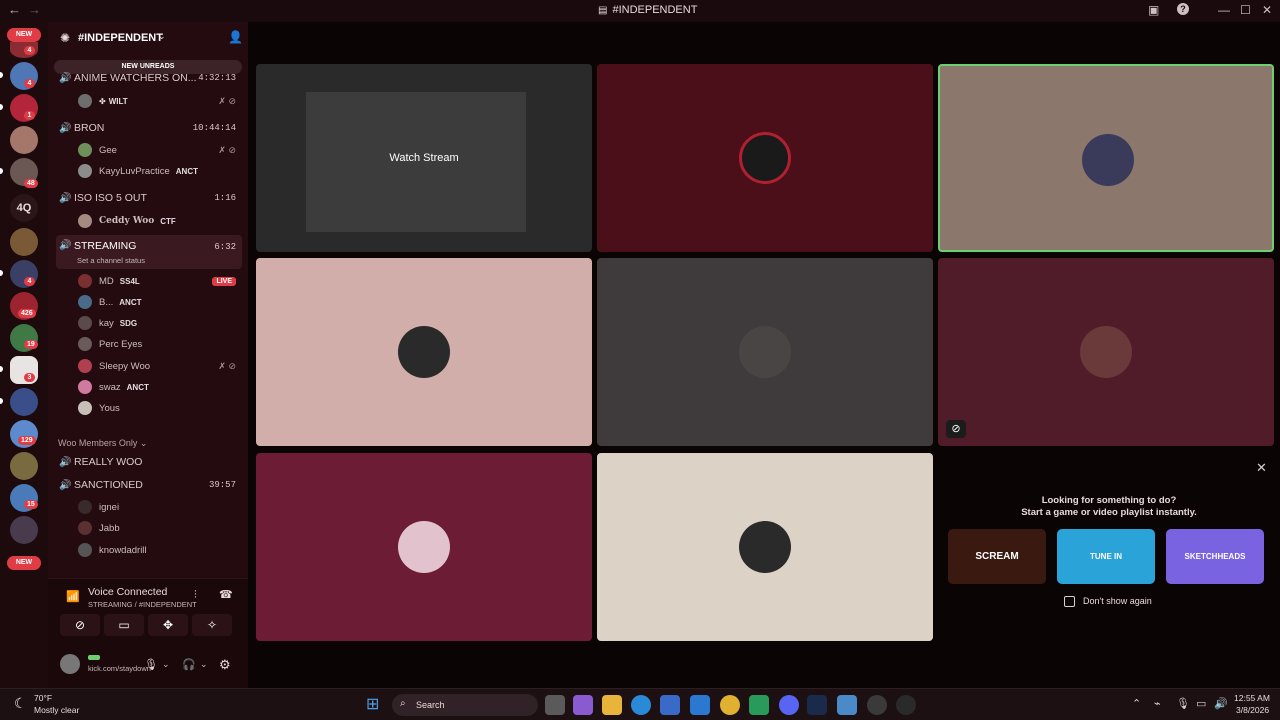 The height and width of the screenshot is (720, 1280). I want to click on screen-share-button: ▭, so click(124, 625).